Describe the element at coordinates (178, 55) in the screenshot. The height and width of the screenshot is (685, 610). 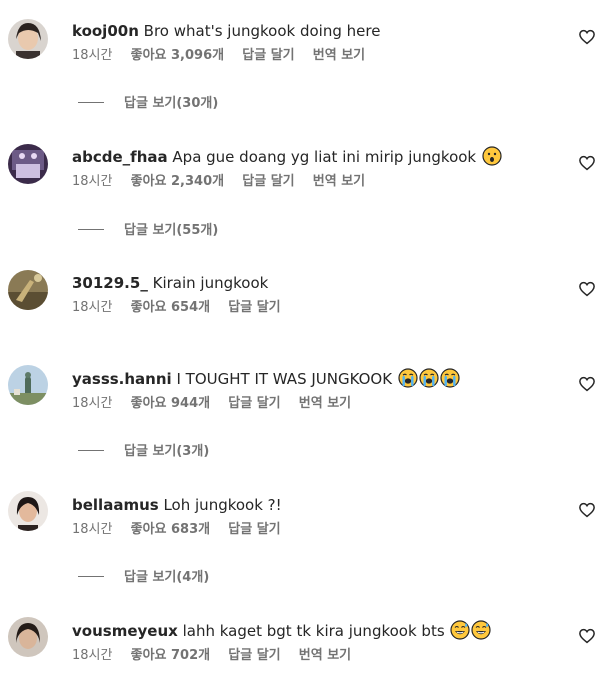
I see `likes-count: 좋아요 3,096개` at that location.